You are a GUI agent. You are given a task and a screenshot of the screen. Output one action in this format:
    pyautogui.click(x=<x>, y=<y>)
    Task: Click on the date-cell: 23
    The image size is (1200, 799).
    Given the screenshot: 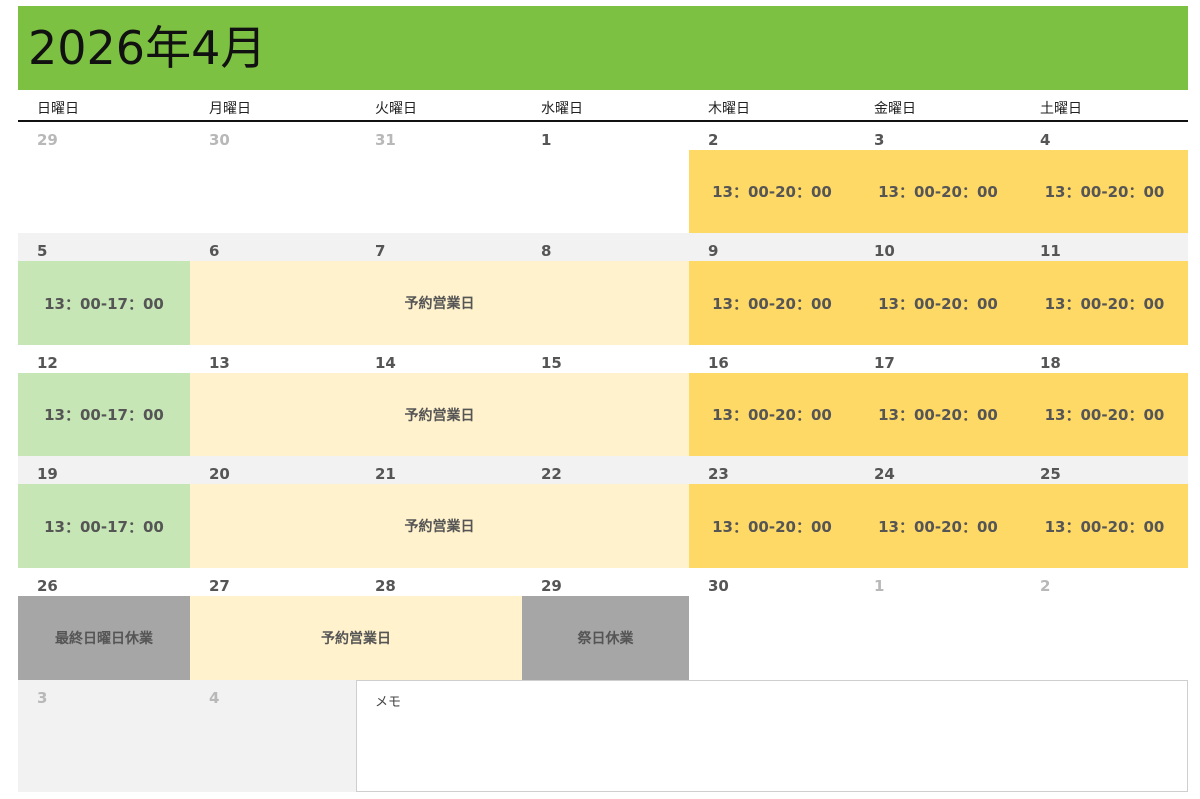 What is the action you would take?
    pyautogui.click(x=718, y=474)
    